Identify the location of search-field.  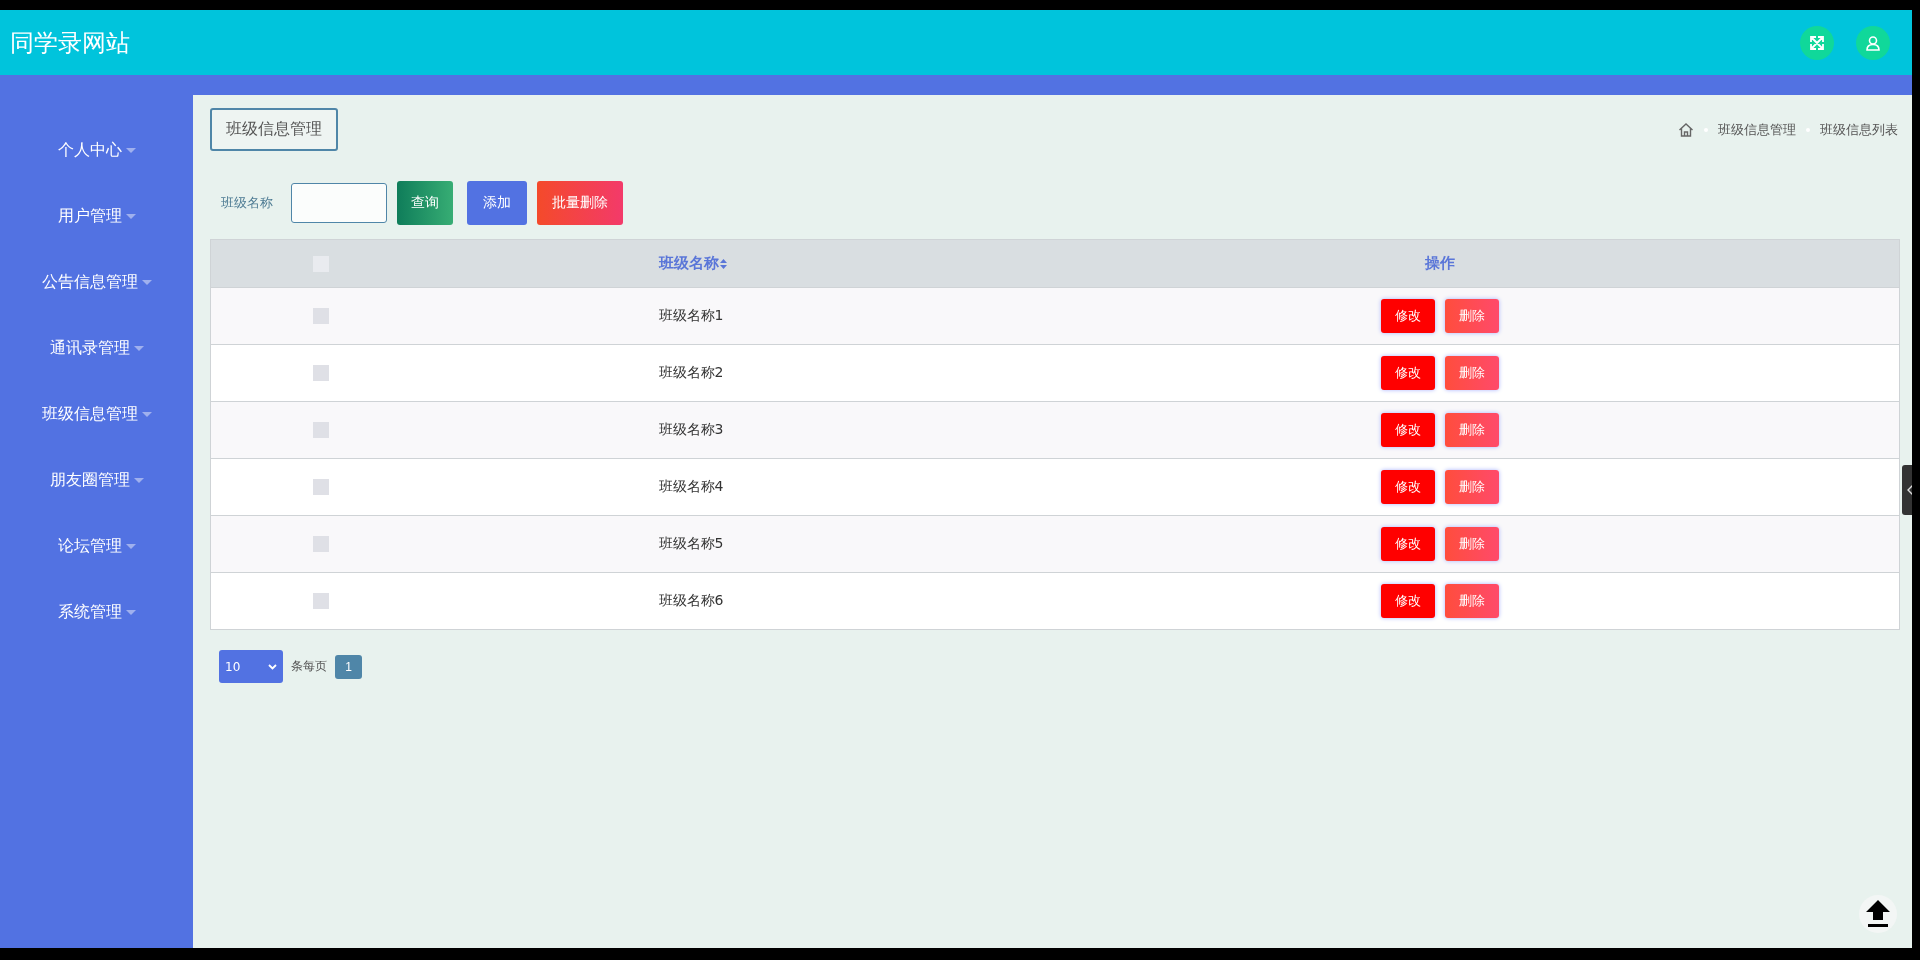
(339, 203).